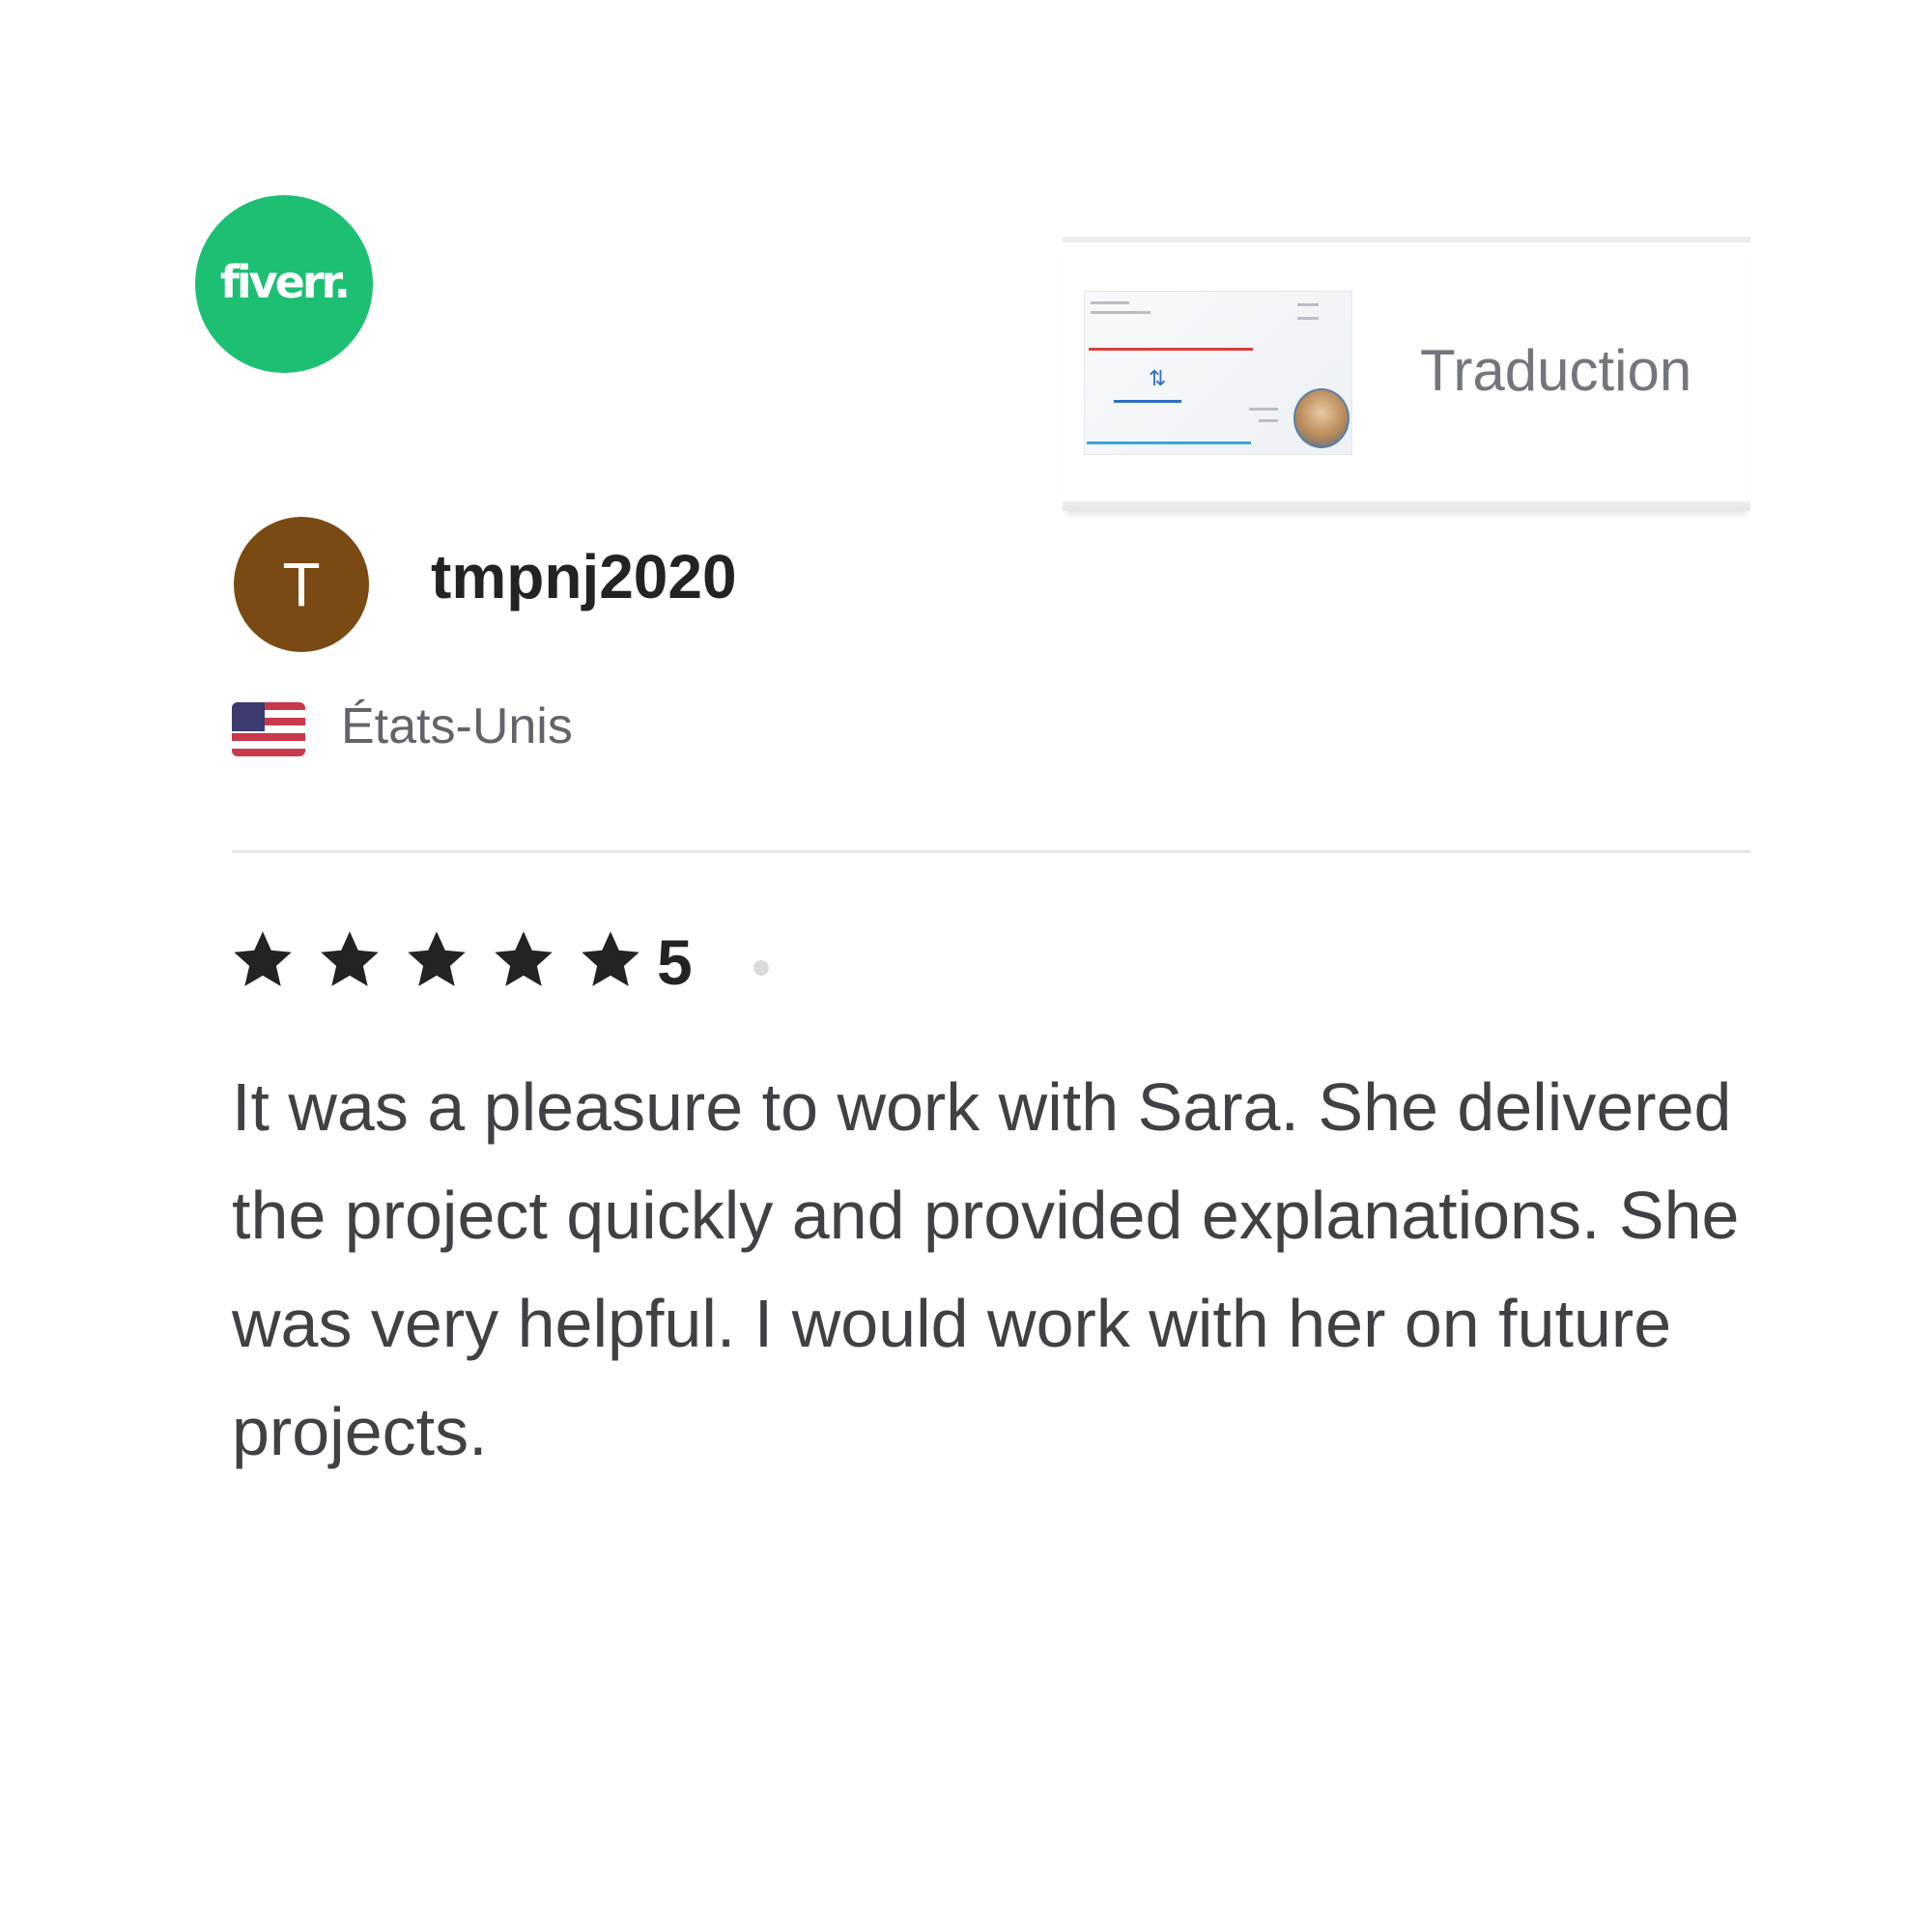  Describe the element at coordinates (457, 726) in the screenshot. I see `reviewer-country: États-Unis` at that location.